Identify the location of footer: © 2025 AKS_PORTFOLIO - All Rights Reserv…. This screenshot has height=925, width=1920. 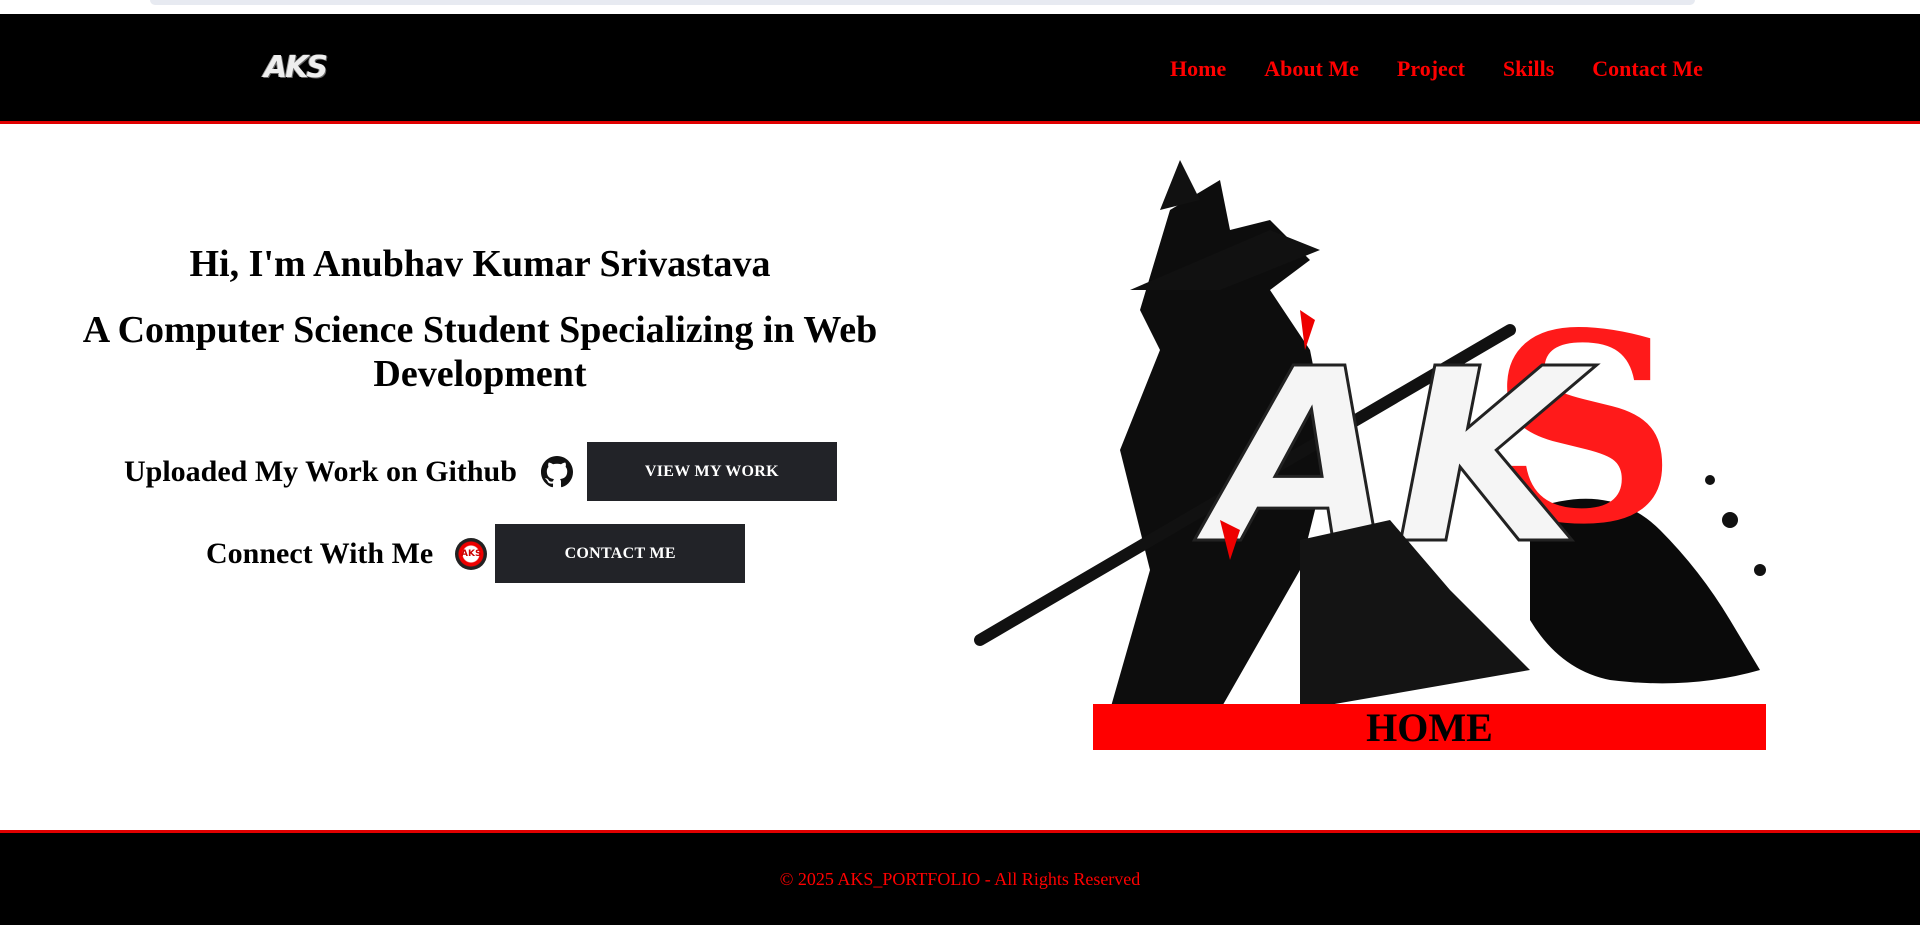
(960, 877).